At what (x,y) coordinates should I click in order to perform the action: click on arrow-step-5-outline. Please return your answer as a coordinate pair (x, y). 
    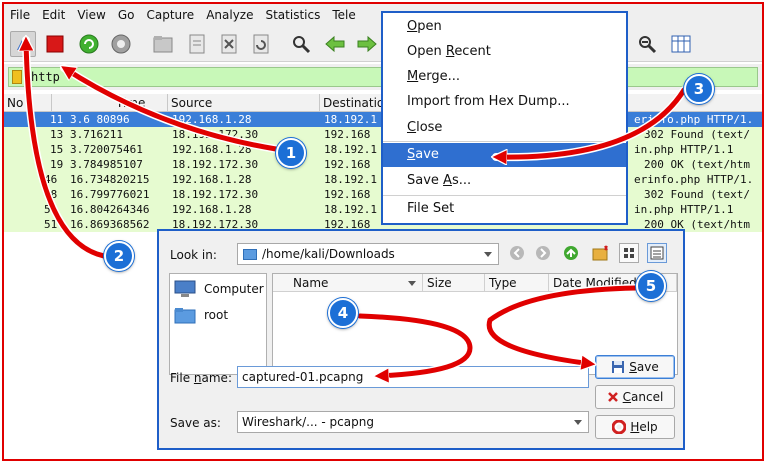
    Looking at the image, I should click on (562, 326).